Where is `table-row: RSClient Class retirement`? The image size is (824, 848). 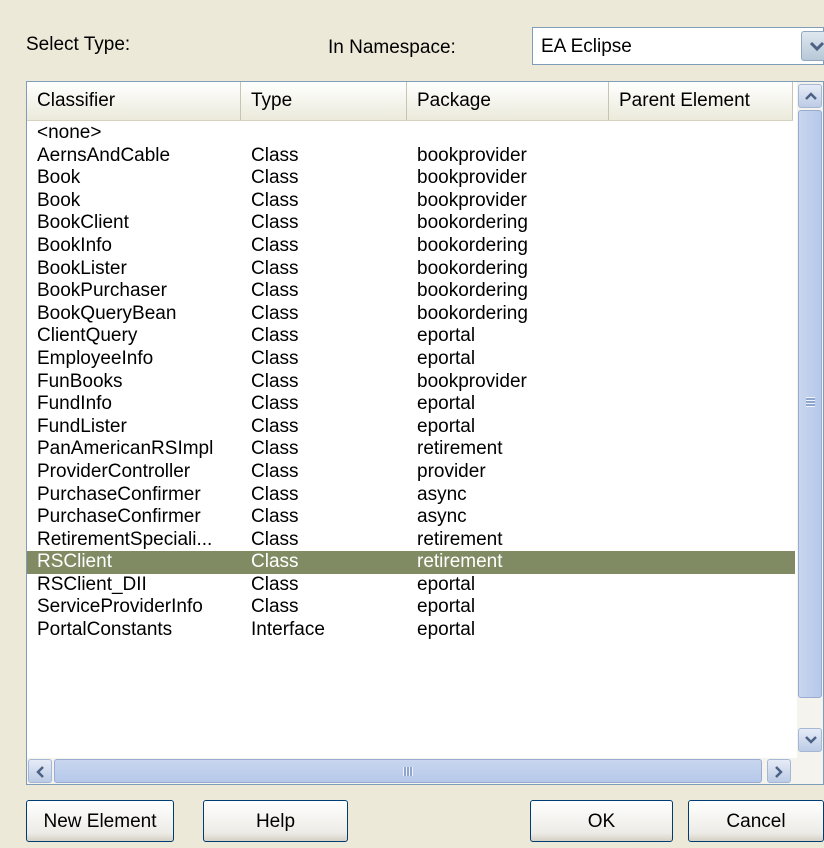 table-row: RSClient Class retirement is located at coordinates (411, 562).